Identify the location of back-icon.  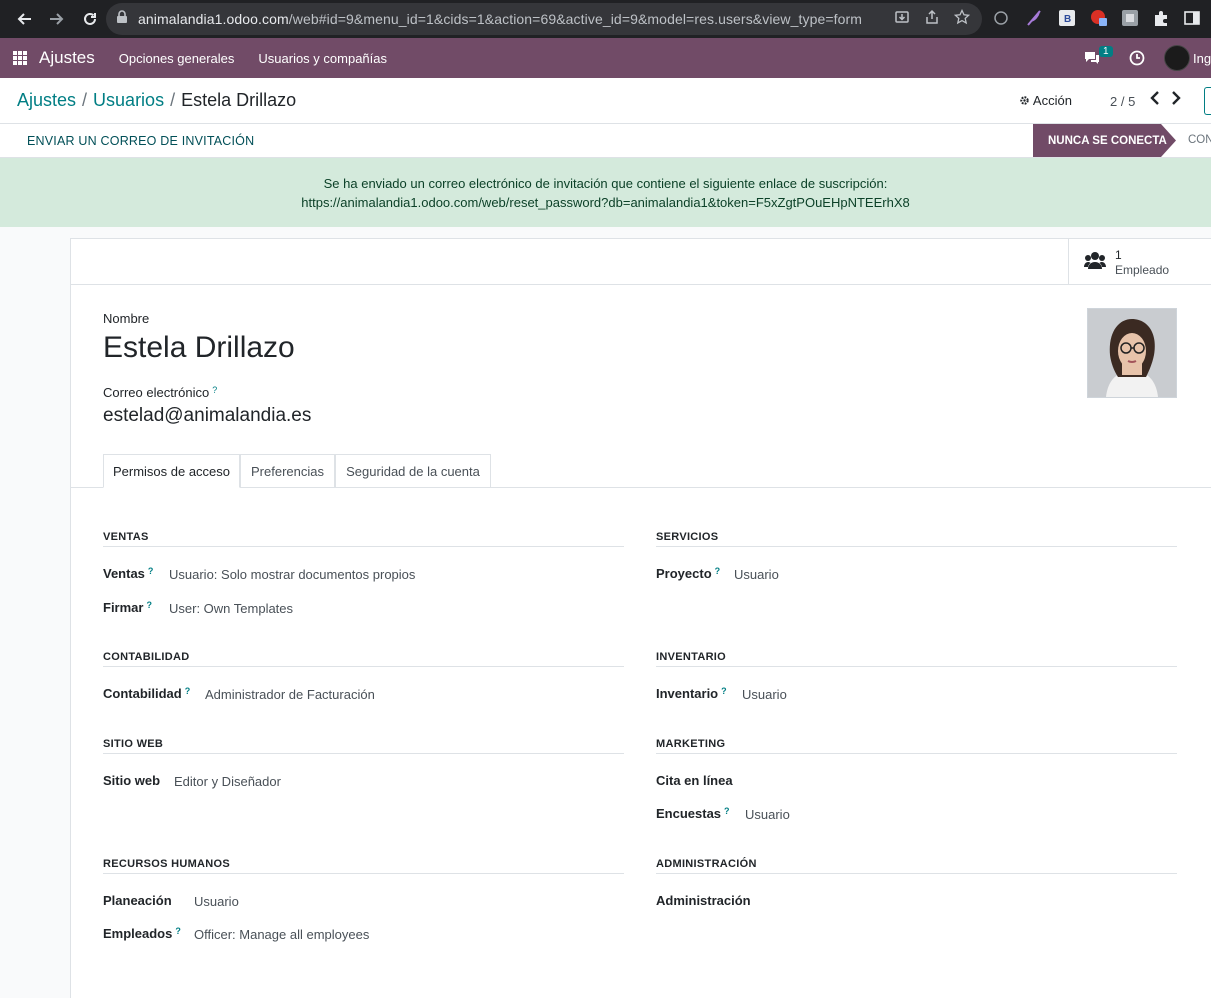
(24, 19).